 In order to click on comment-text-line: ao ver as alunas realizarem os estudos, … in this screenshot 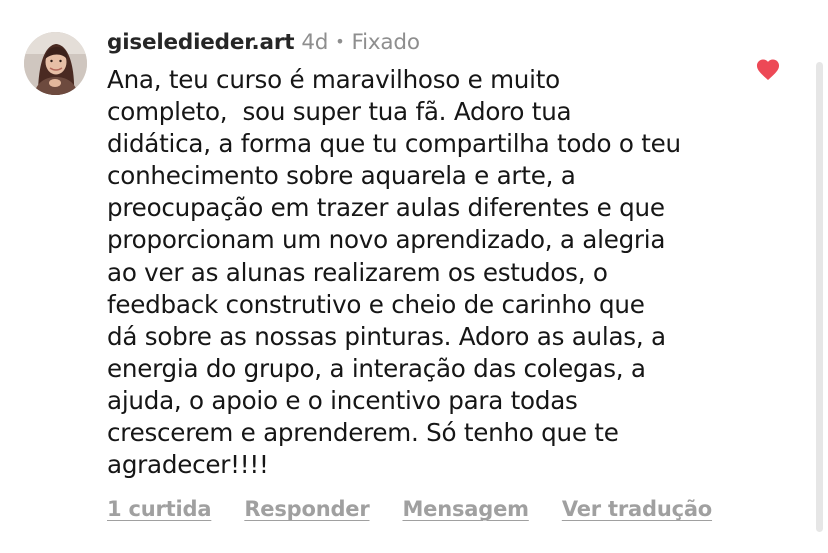, I will do `click(357, 272)`.